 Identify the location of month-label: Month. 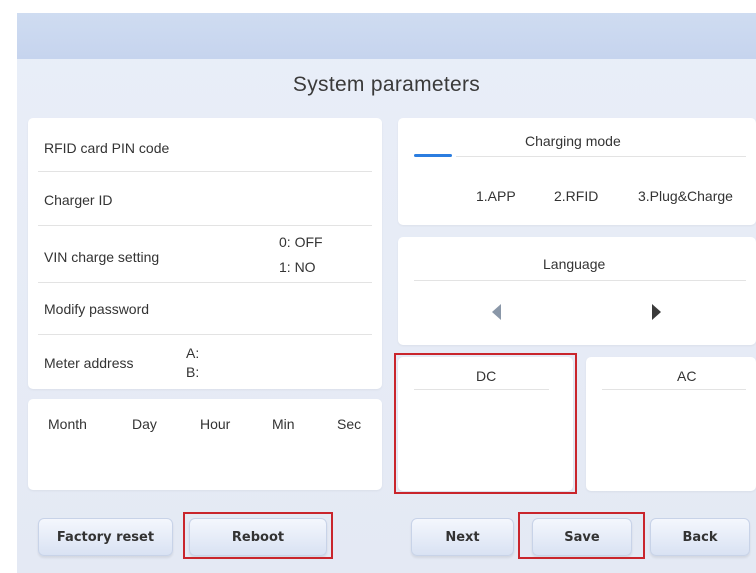
(67, 424).